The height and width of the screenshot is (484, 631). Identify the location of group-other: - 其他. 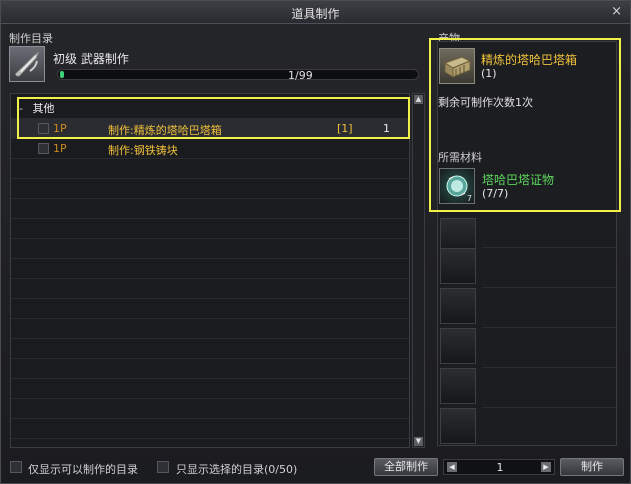
(37, 108).